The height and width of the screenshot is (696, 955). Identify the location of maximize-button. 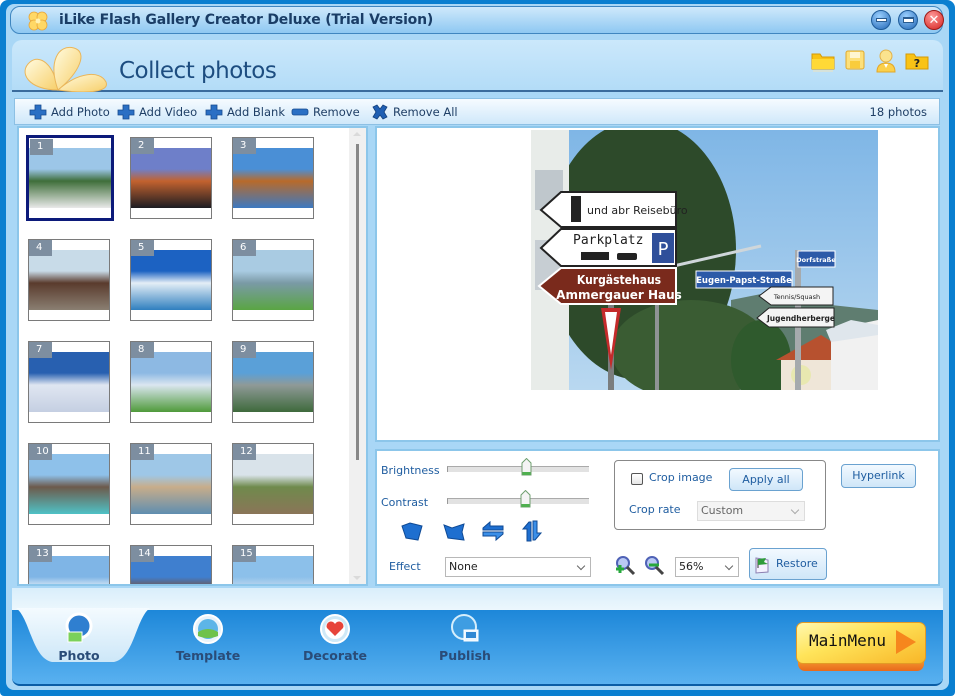
(908, 20).